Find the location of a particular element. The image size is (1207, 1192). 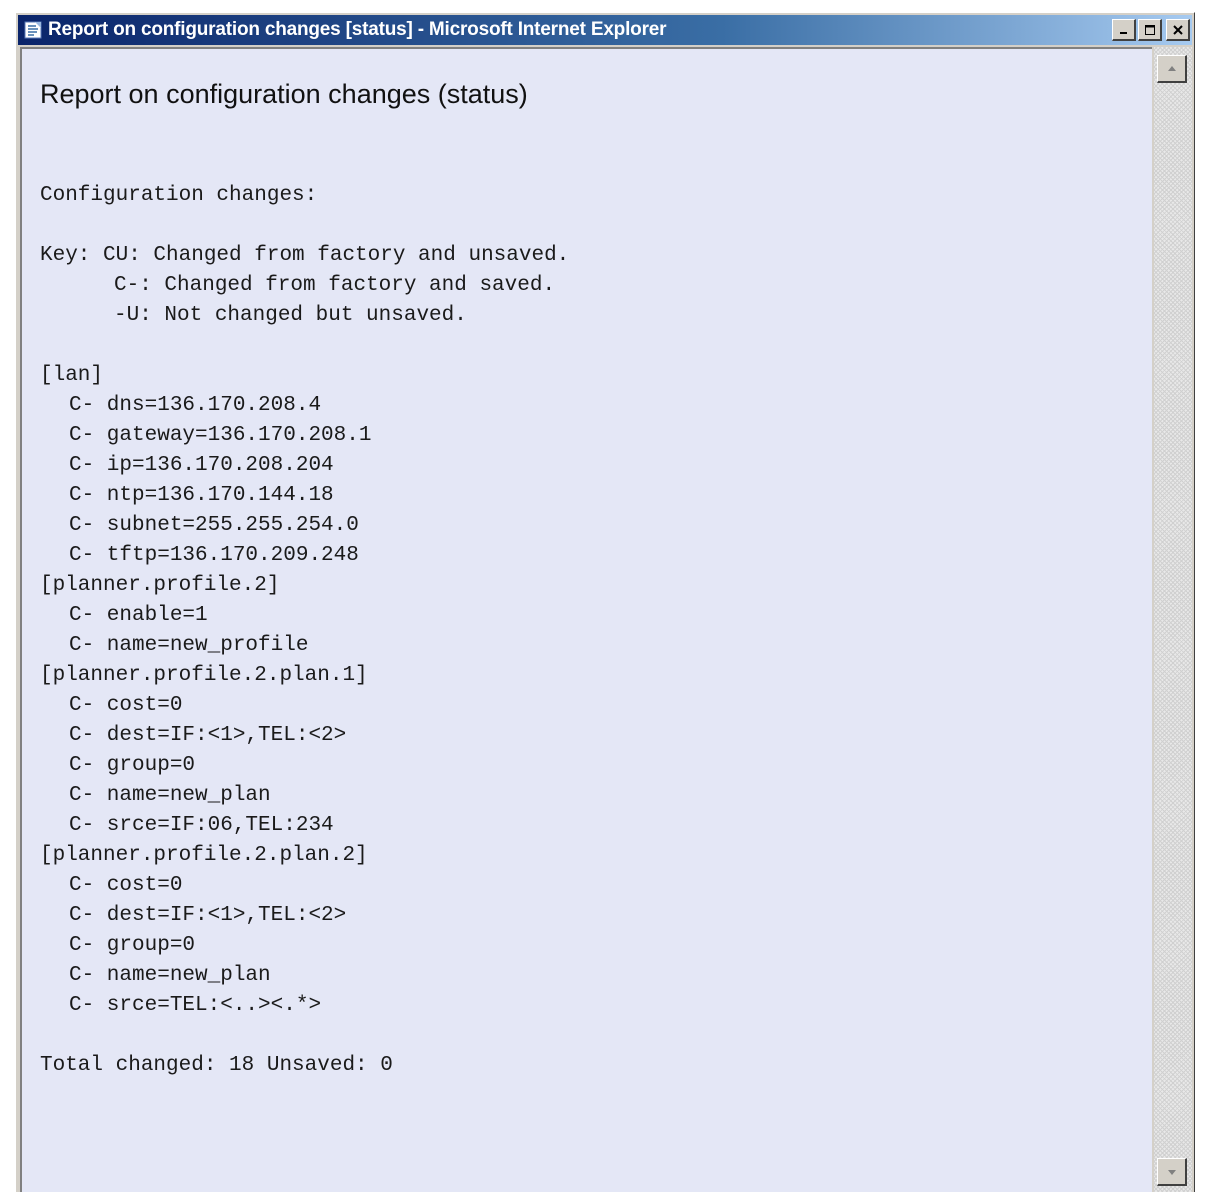

config-entry: C- enable=1 is located at coordinates (138, 615).